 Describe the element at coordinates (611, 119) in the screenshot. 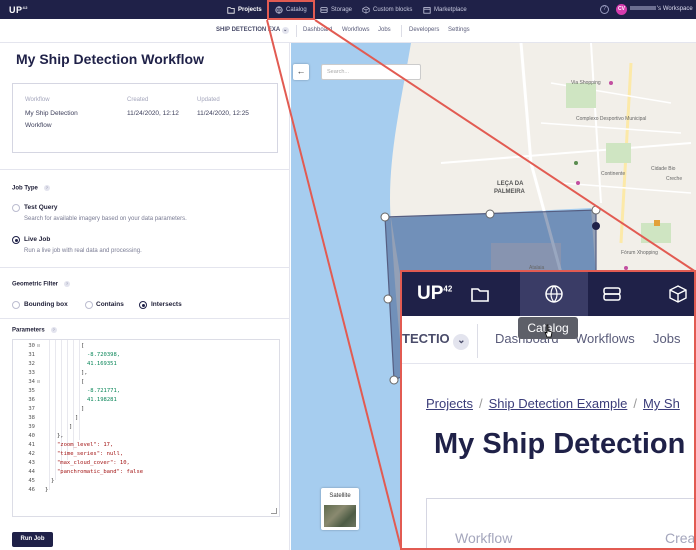

I see `map-label: Complexo Desportivo Municipal` at that location.